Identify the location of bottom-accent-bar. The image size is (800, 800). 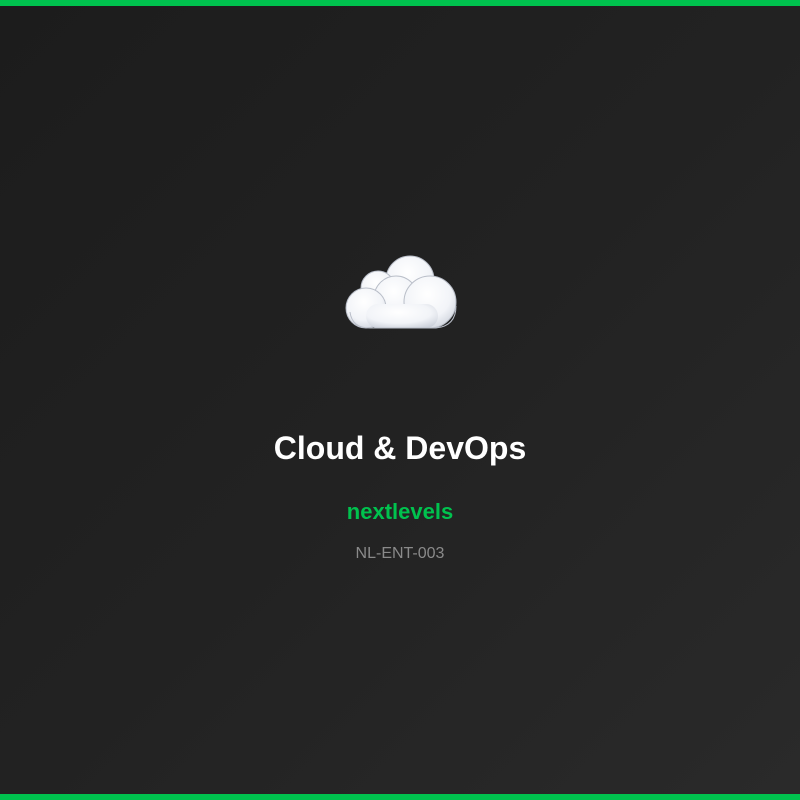
(400, 797).